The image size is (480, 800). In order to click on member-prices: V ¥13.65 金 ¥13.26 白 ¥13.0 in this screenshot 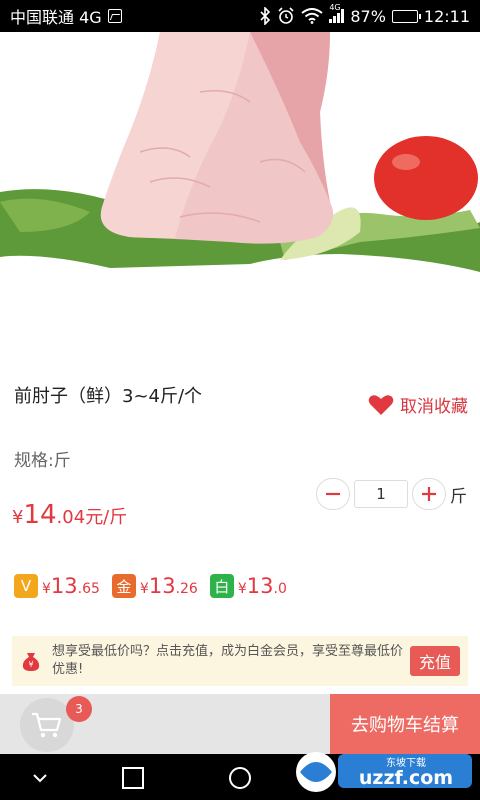, I will do `click(156, 586)`.